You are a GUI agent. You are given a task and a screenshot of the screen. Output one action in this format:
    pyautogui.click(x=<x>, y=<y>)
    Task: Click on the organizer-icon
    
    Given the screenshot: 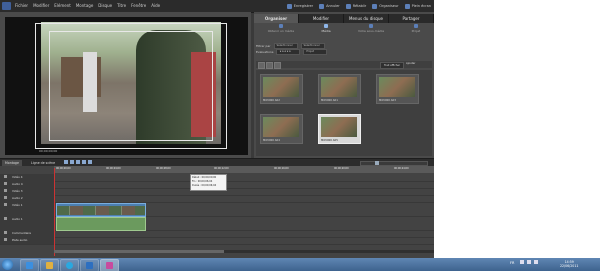 What is the action you would take?
    pyautogui.click(x=375, y=6)
    